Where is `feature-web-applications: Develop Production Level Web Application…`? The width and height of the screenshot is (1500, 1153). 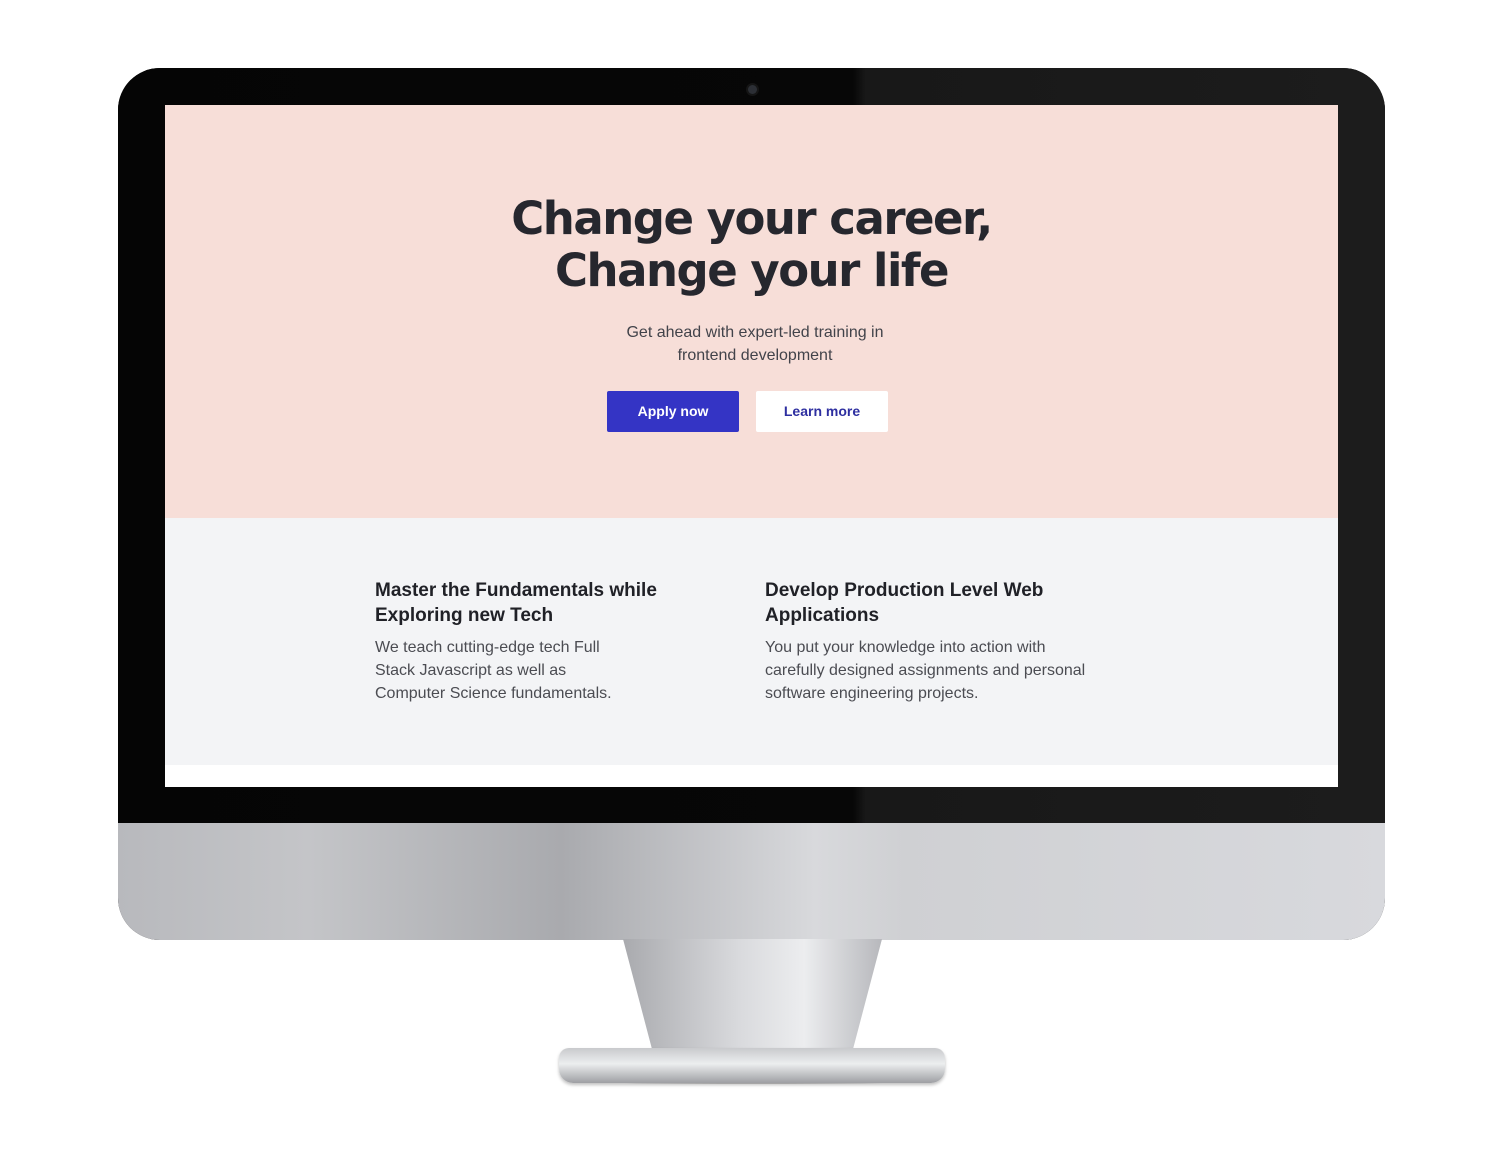
feature-web-applications: Develop Production Level Web Application… is located at coordinates (960, 641).